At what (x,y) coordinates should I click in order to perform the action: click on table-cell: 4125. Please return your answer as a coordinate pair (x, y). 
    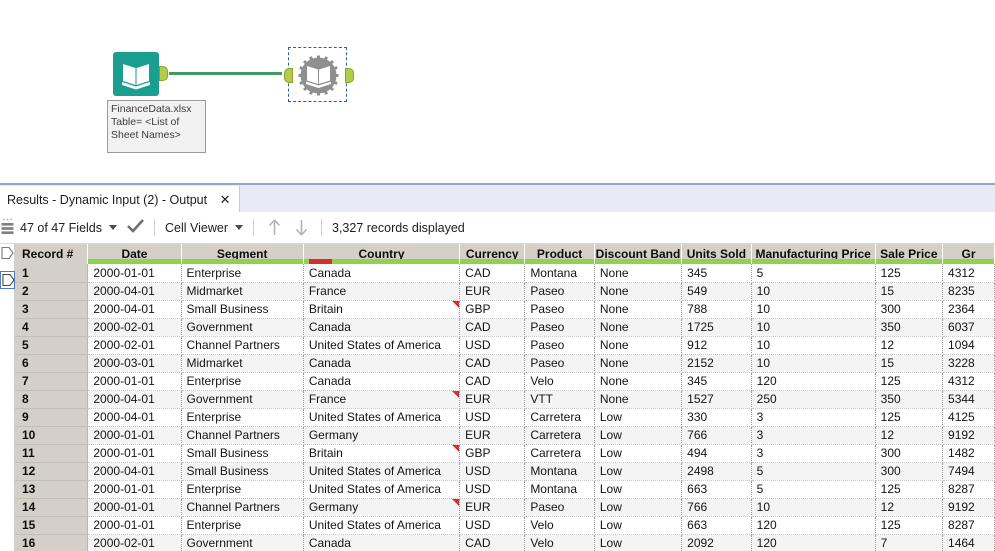
    Looking at the image, I should click on (968, 417).